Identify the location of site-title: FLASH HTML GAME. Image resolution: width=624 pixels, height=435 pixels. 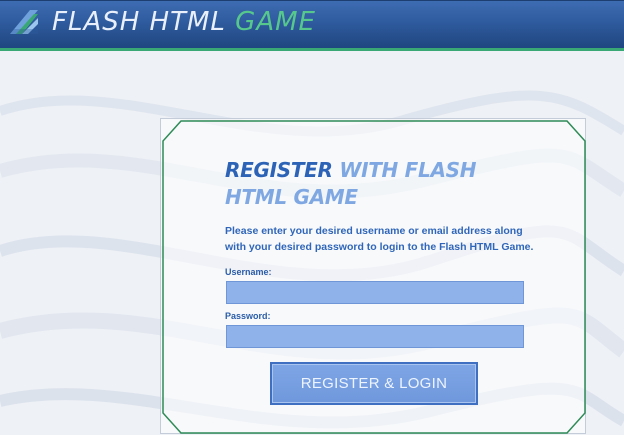
(184, 22).